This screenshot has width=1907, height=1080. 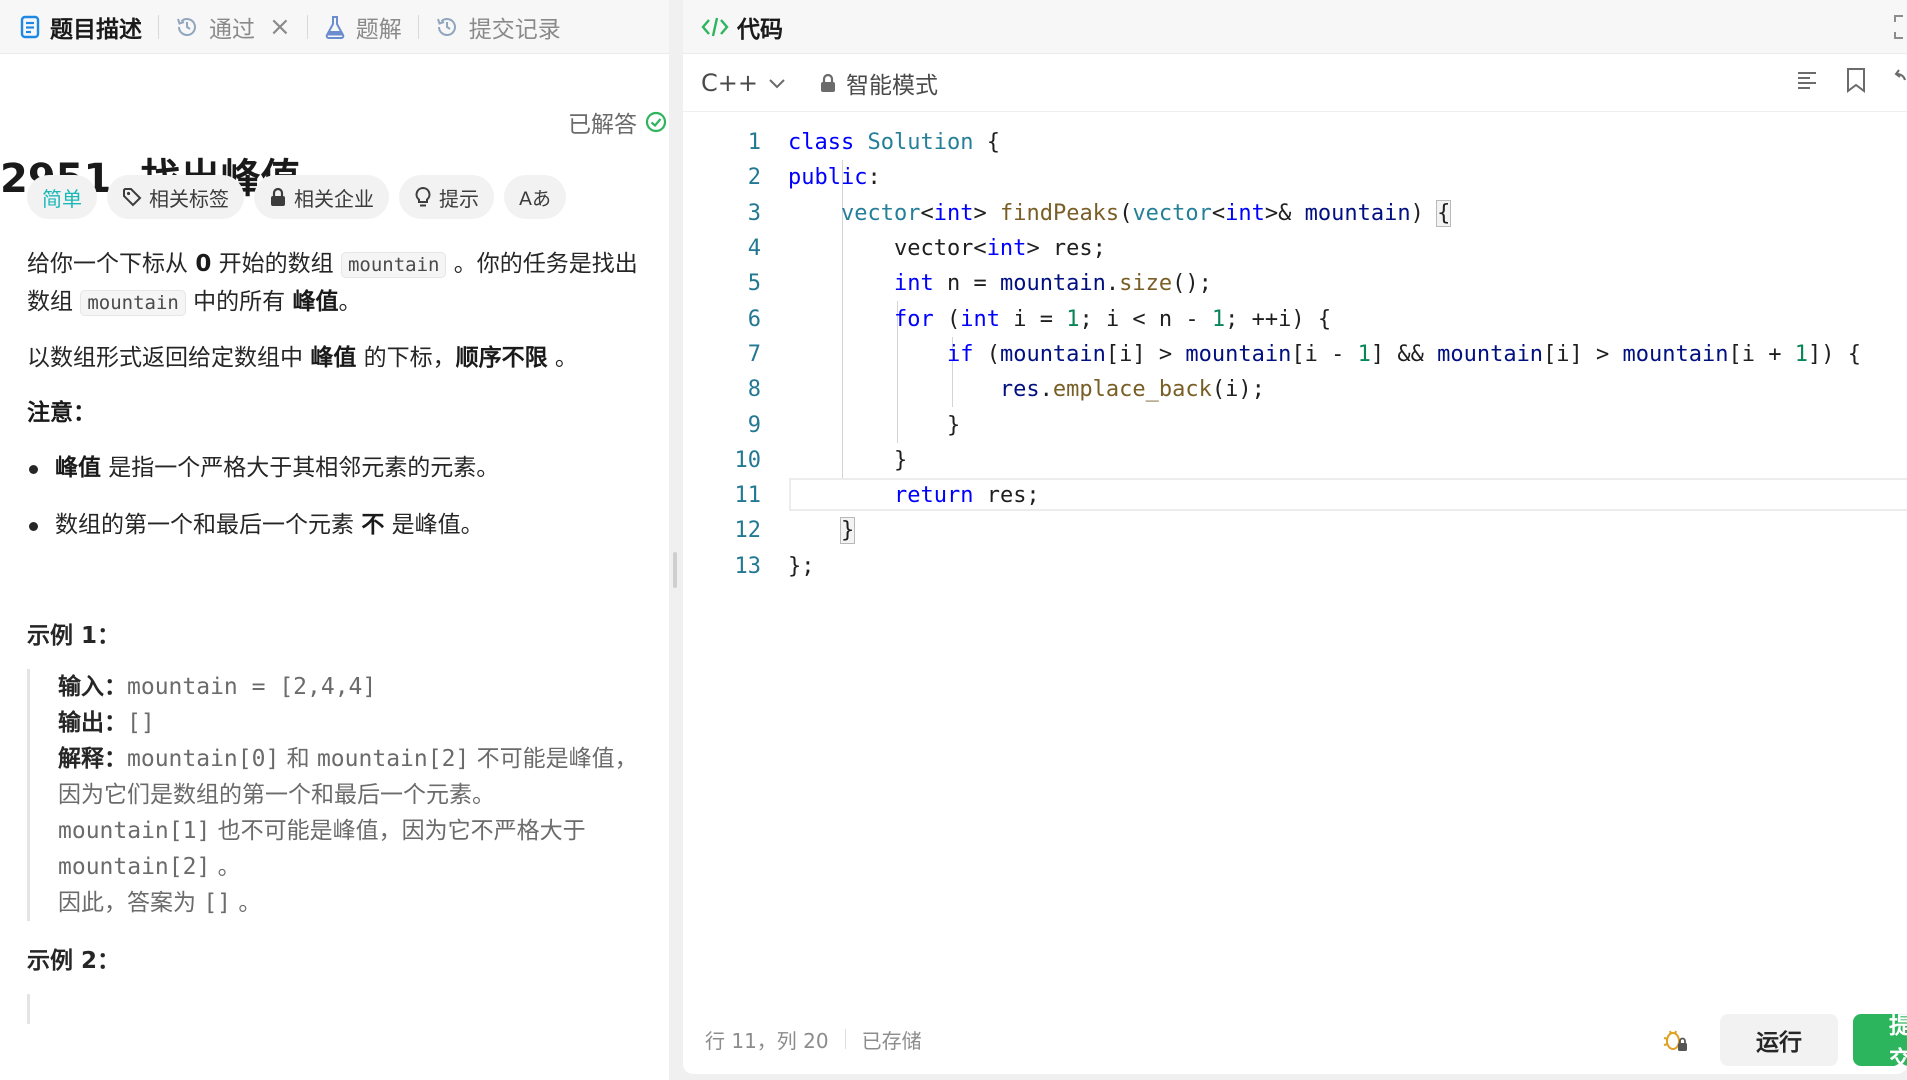 I want to click on value: mountain[0], so click(x=203, y=759).